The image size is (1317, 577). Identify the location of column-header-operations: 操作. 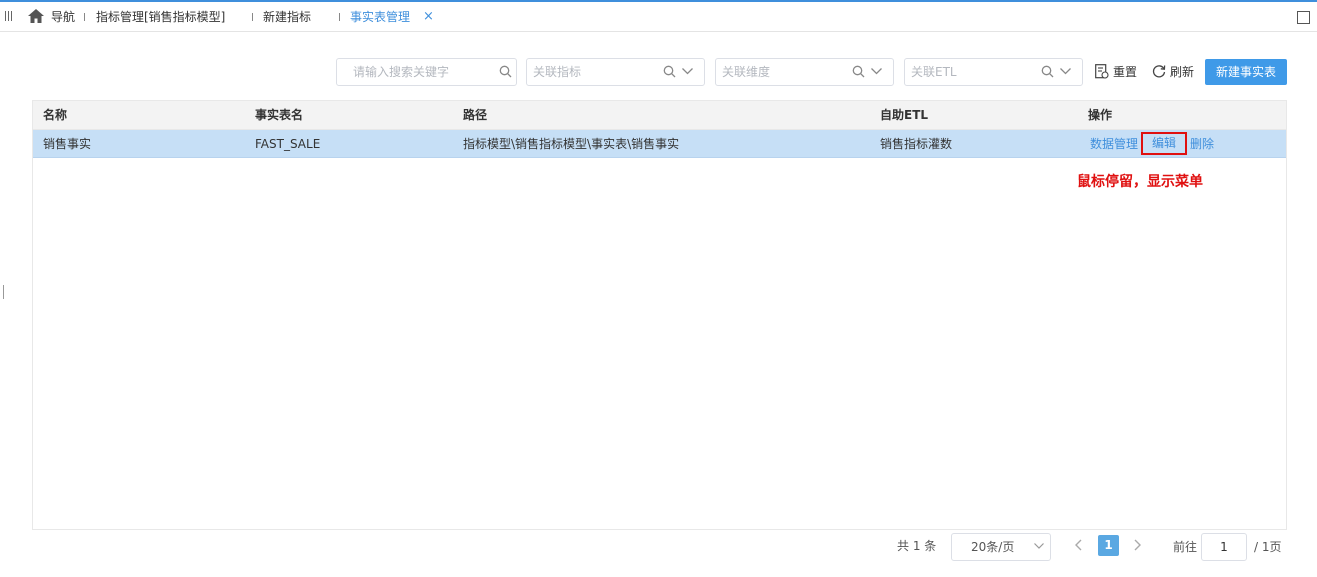
(1100, 115).